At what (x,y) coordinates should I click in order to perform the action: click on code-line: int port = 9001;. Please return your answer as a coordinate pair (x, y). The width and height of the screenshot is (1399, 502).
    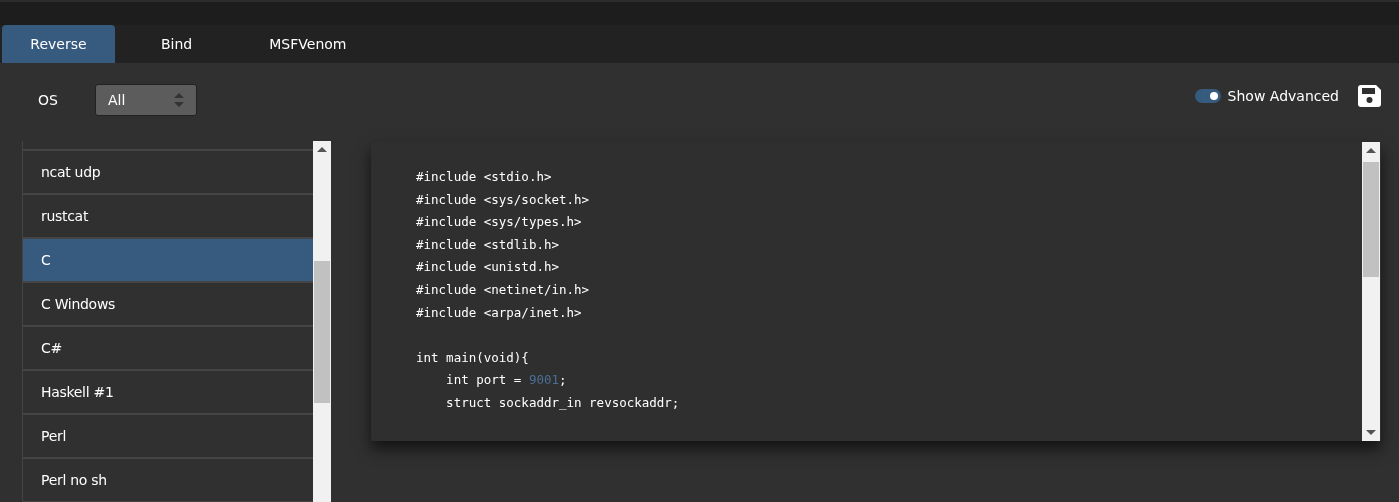
    Looking at the image, I should click on (506, 380).